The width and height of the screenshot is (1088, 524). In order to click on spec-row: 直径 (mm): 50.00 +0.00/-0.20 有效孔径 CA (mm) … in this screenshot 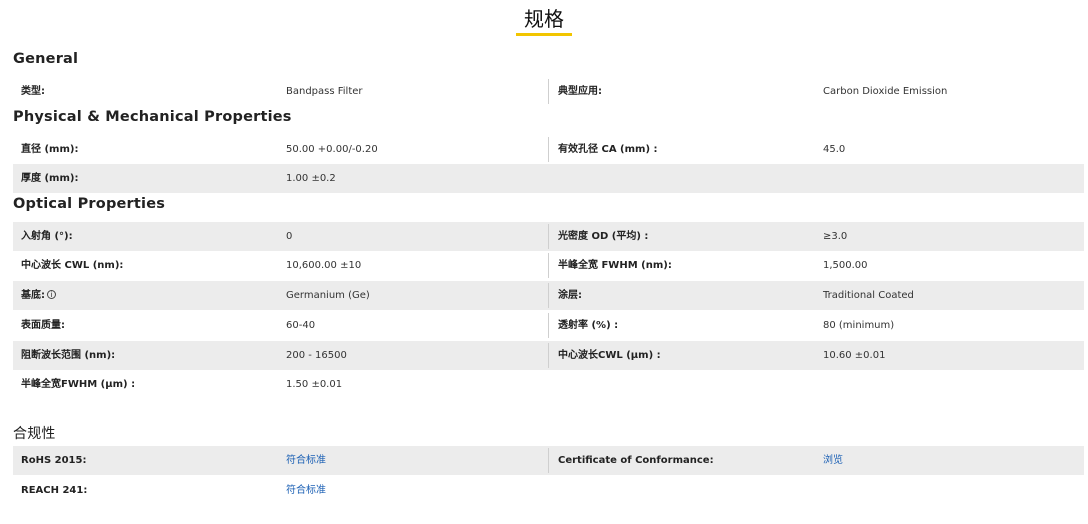, I will do `click(548, 149)`.